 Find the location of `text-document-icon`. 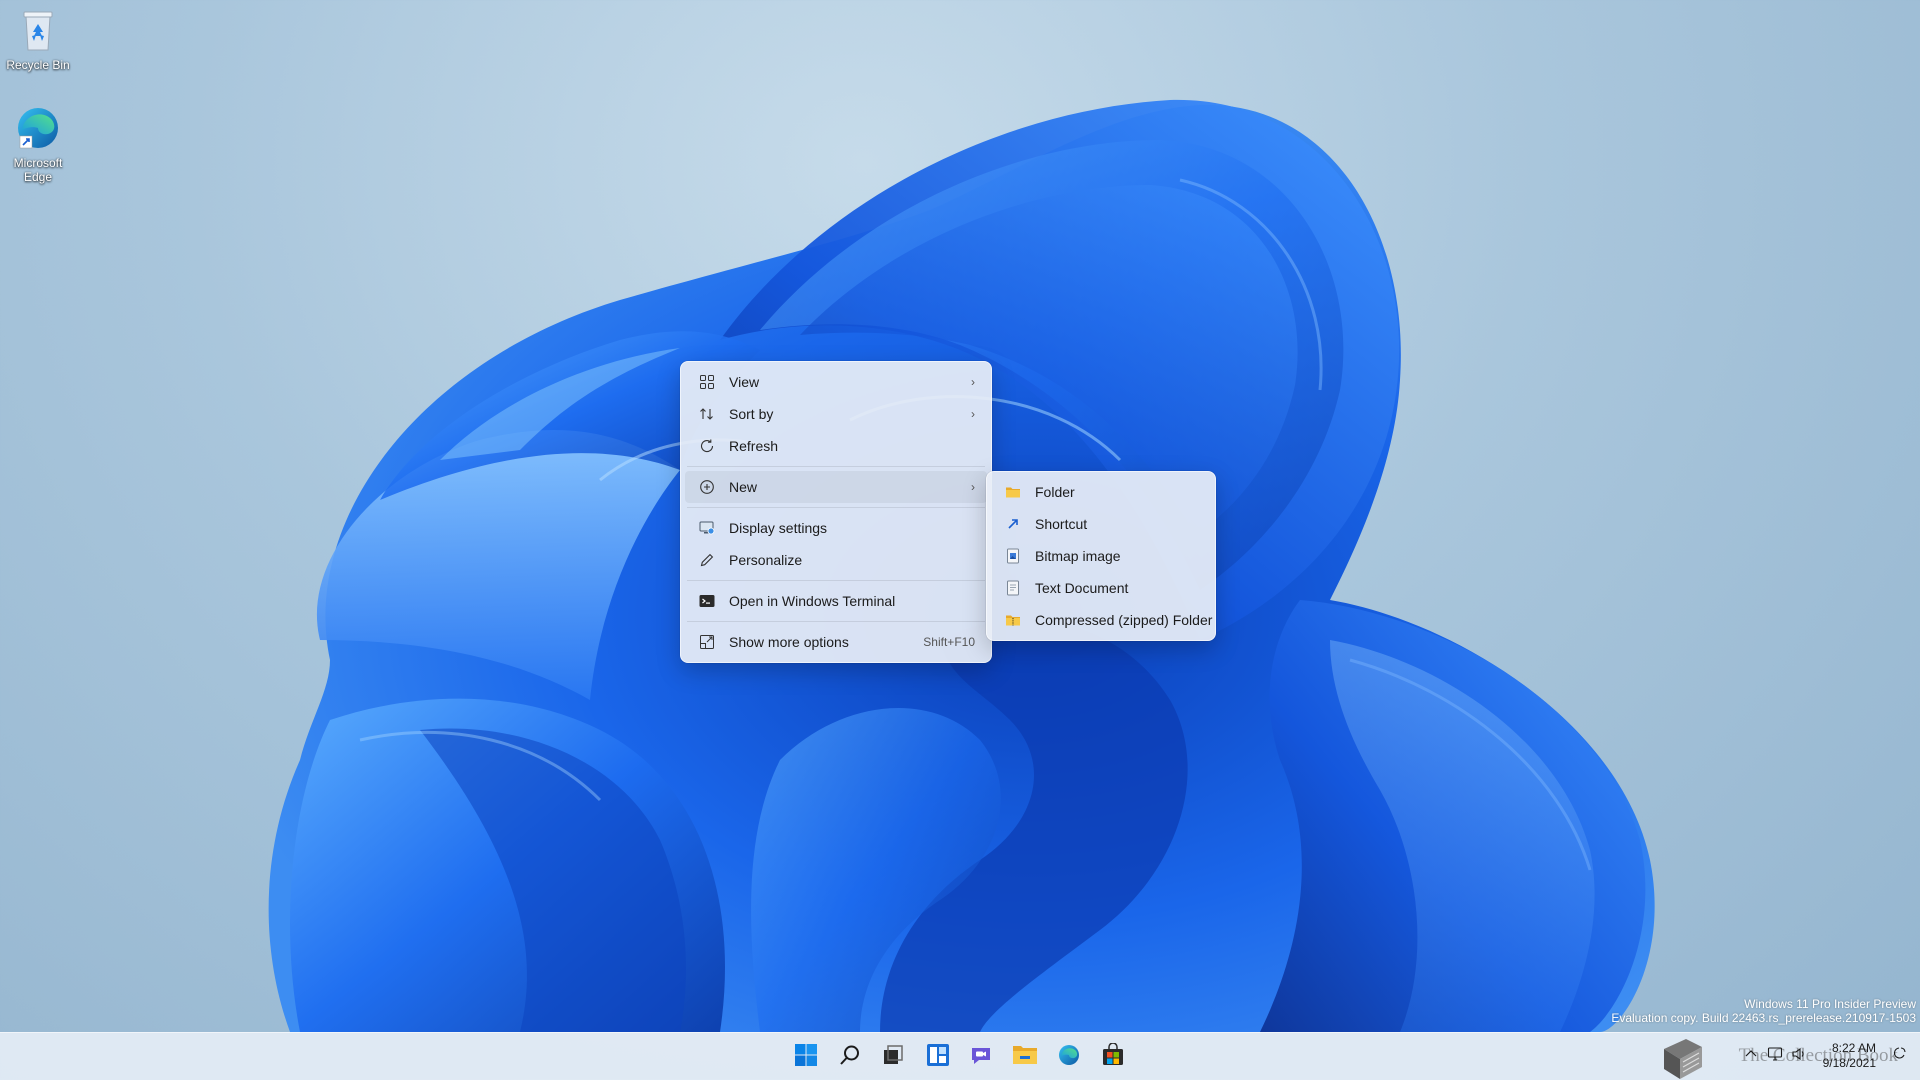

text-document-icon is located at coordinates (1013, 588).